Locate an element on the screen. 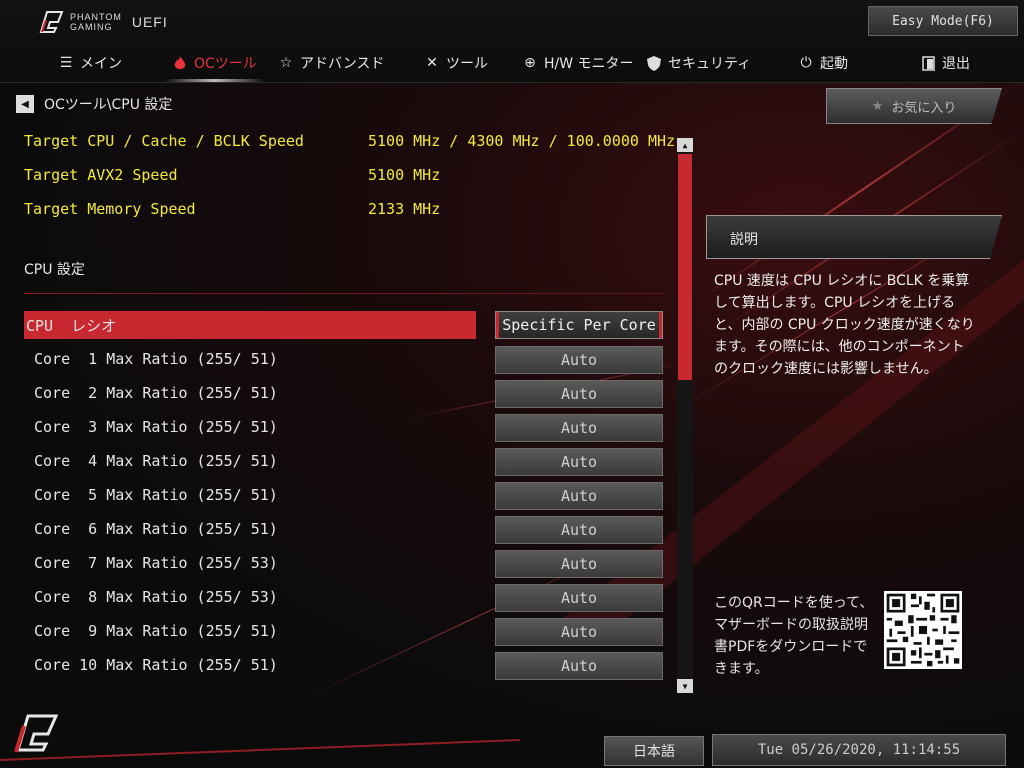 This screenshot has height=768, width=1024. setting-row-core8: Core 8 Max Ratio (255/ 53) is located at coordinates (250, 597).